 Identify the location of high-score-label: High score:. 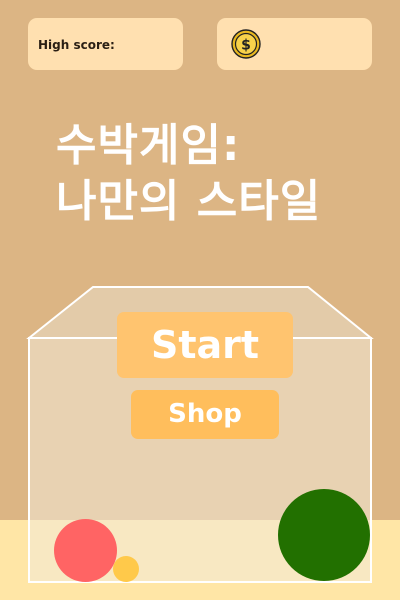
(76, 45).